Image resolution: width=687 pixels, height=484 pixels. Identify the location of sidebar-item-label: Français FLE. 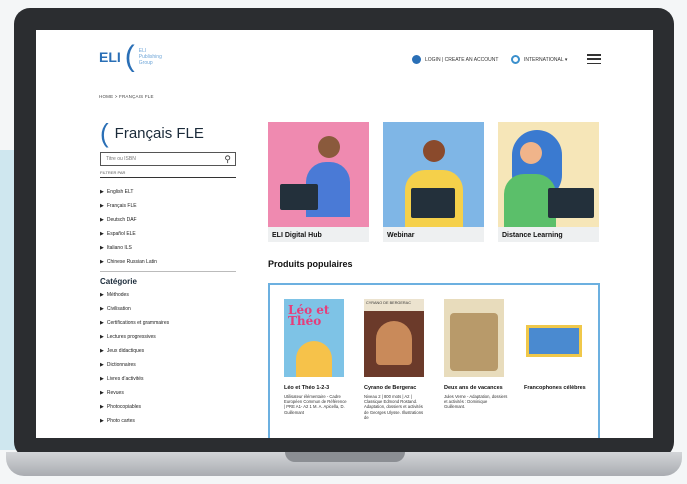
(121, 206).